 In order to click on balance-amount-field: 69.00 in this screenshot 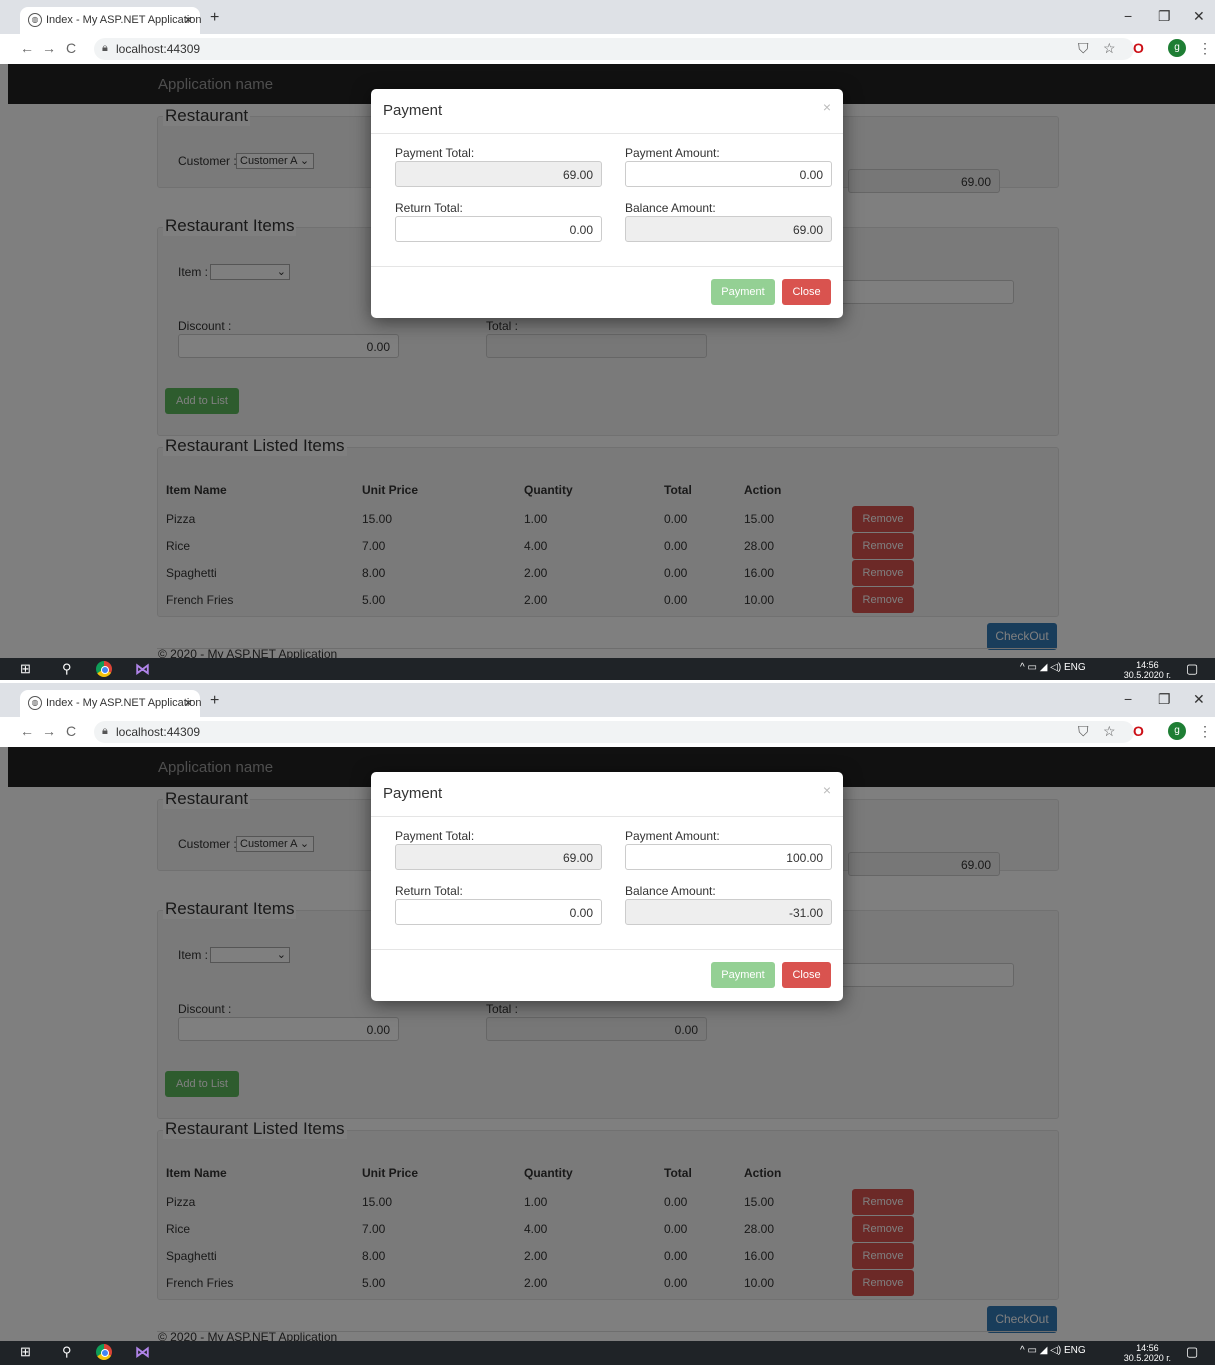, I will do `click(728, 229)`.